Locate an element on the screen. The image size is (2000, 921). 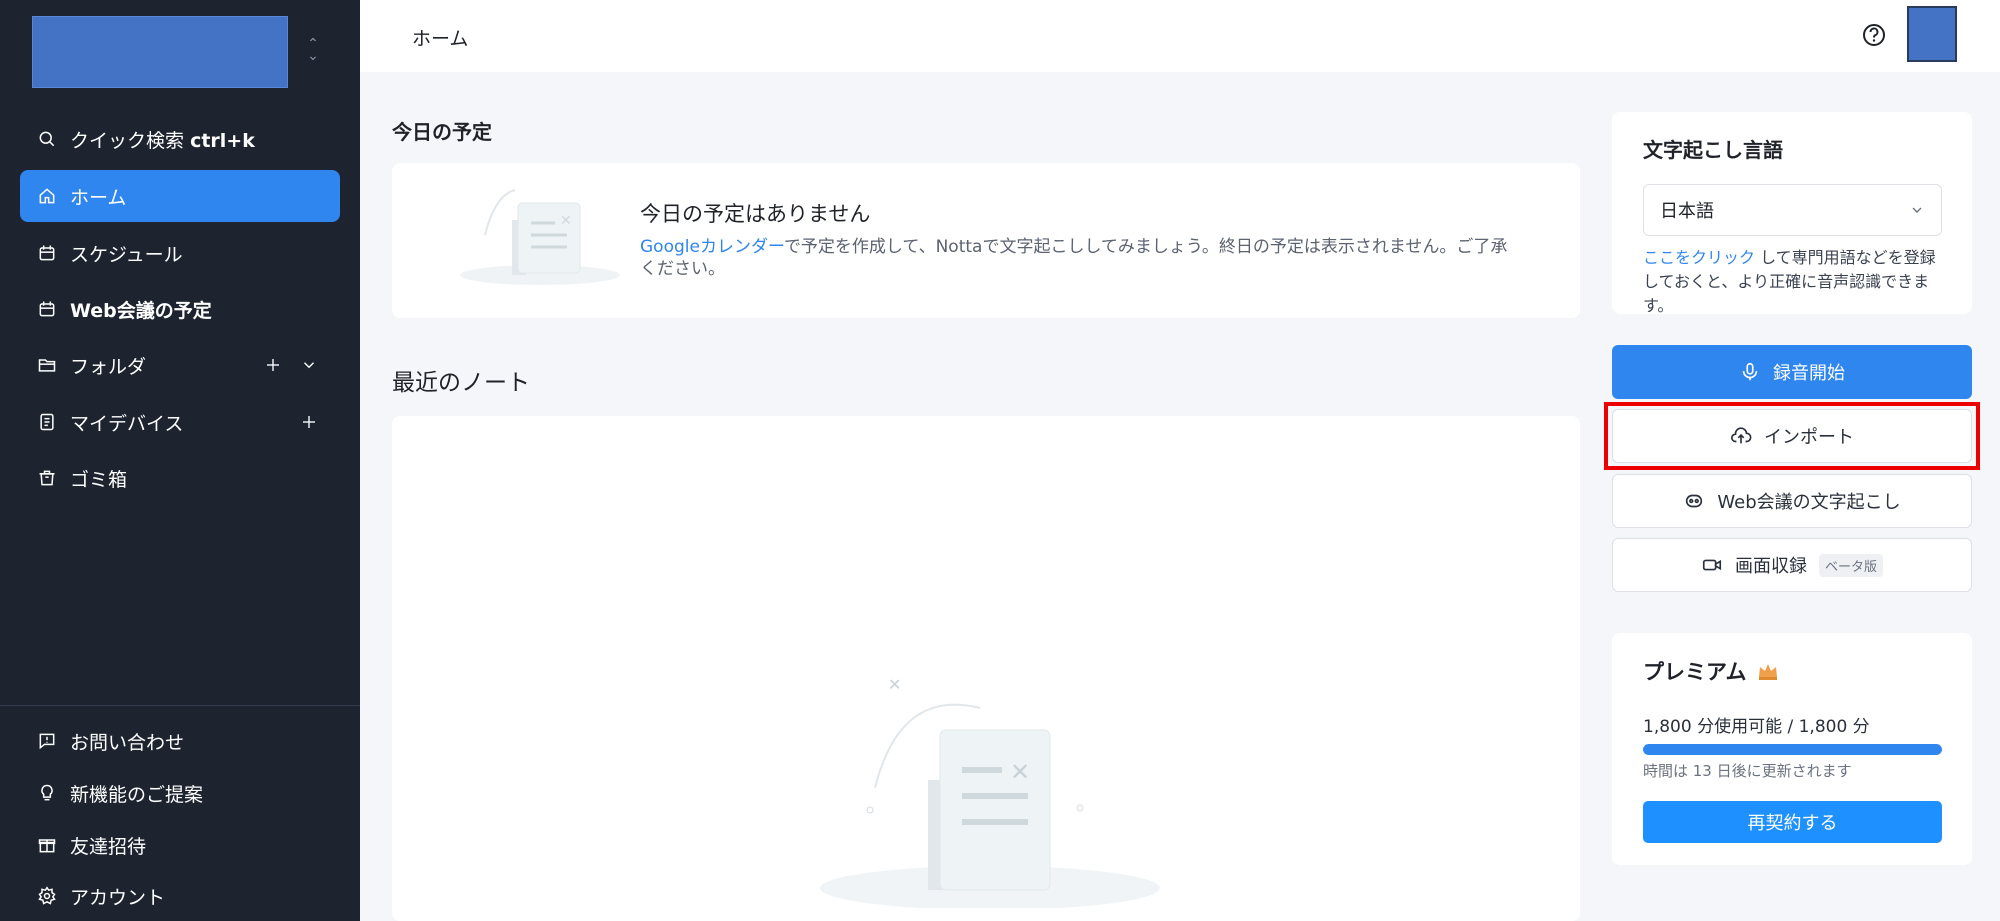
device-actions is located at coordinates (309, 422).